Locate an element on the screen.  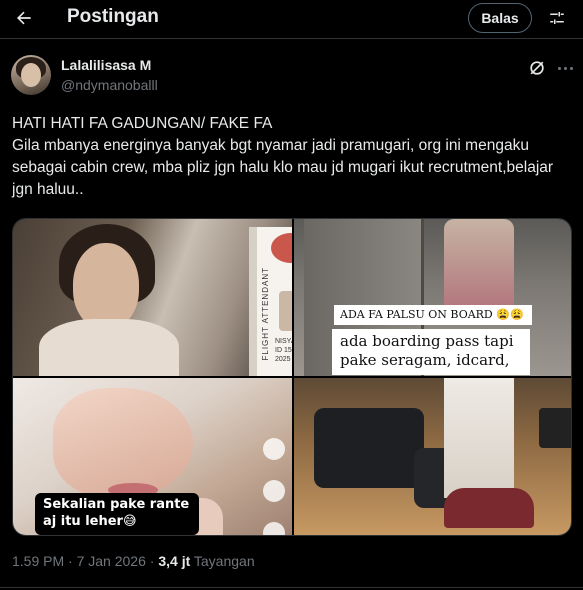
id-card: FLIGHT ATTENDANT NISYA ID 15 2025 is located at coordinates (270, 301).